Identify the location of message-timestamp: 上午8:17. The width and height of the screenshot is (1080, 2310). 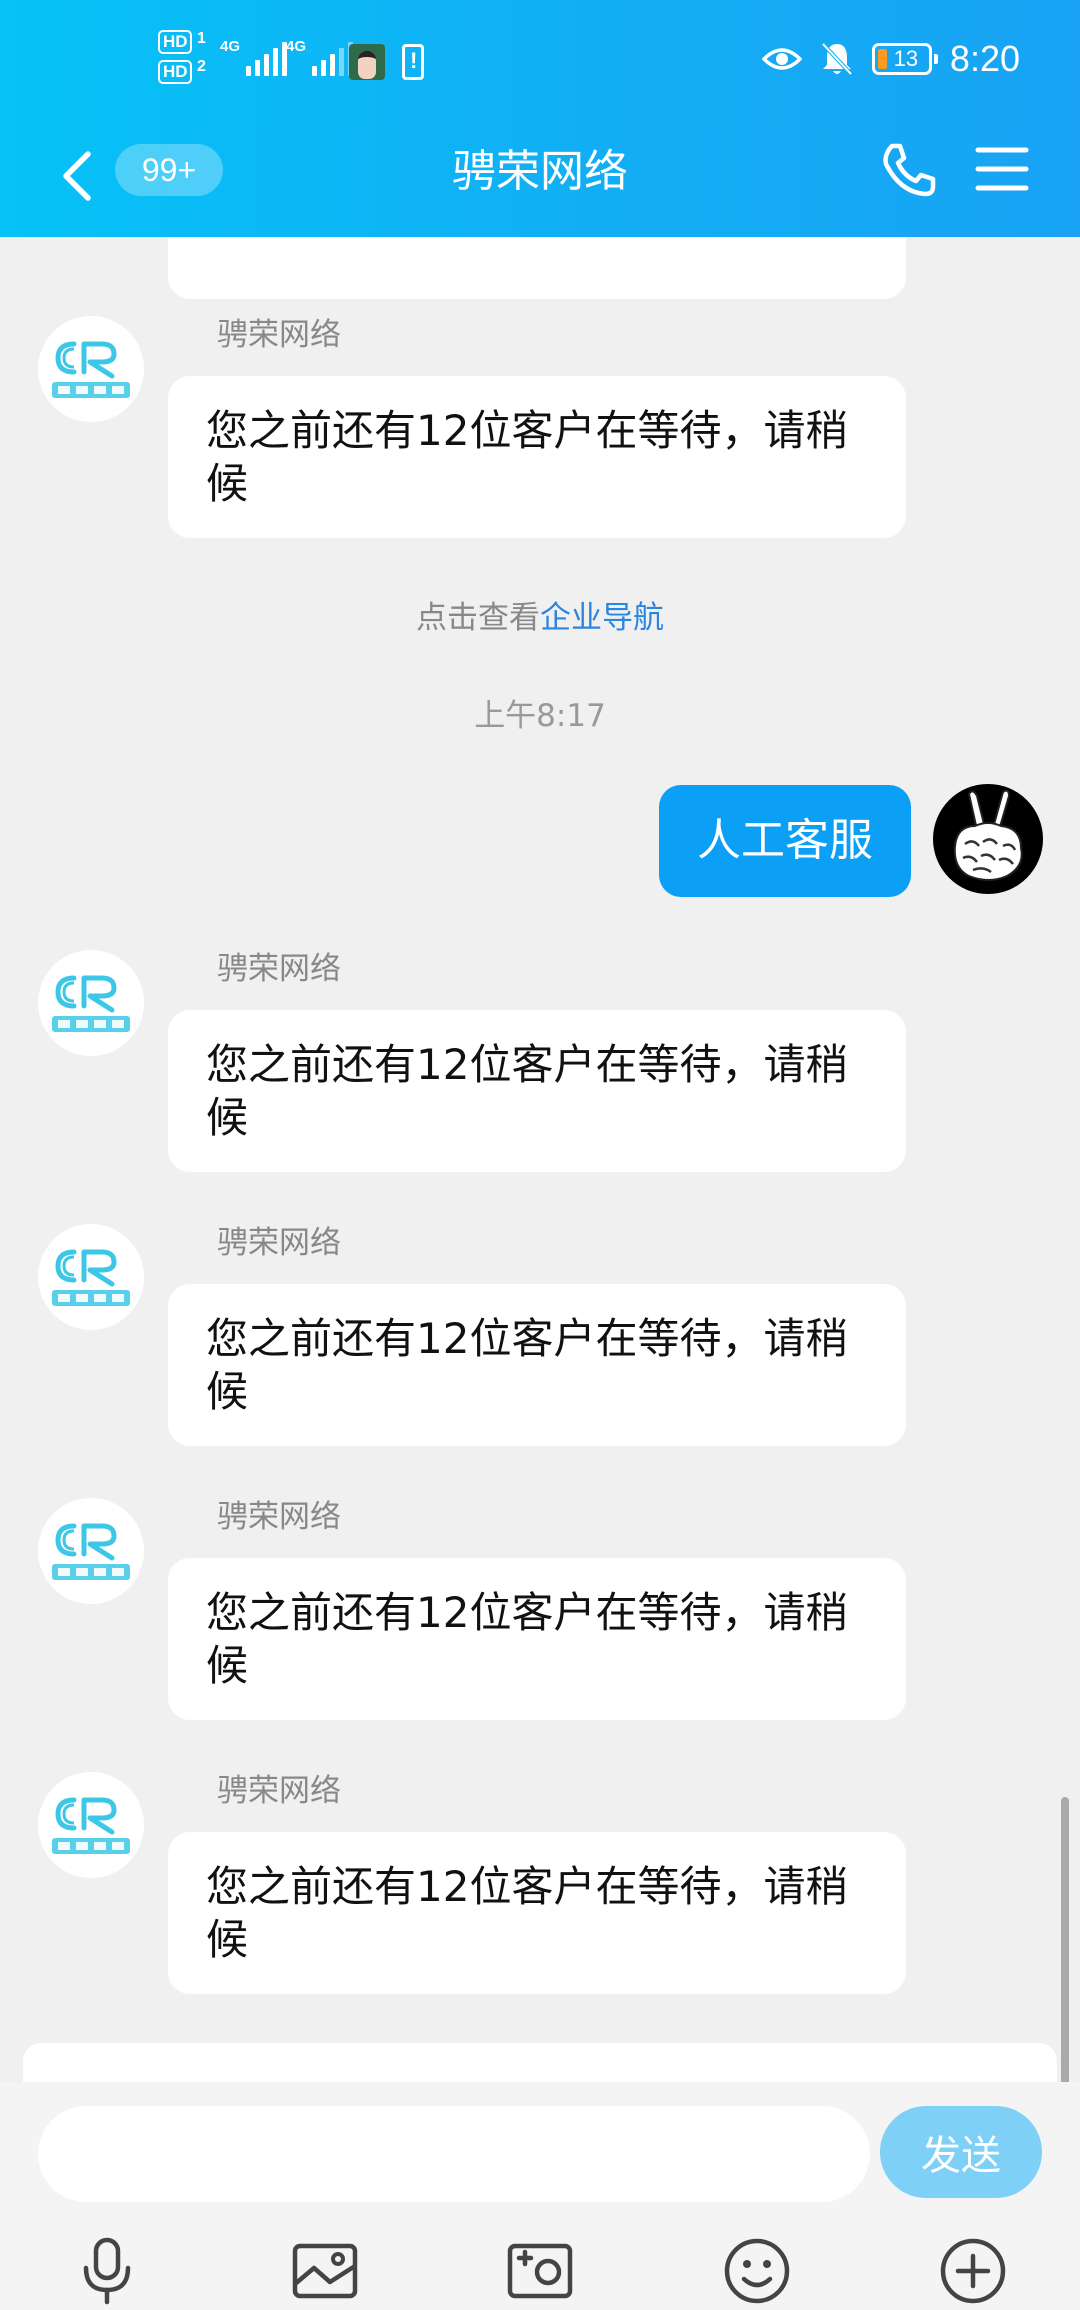
(540, 716).